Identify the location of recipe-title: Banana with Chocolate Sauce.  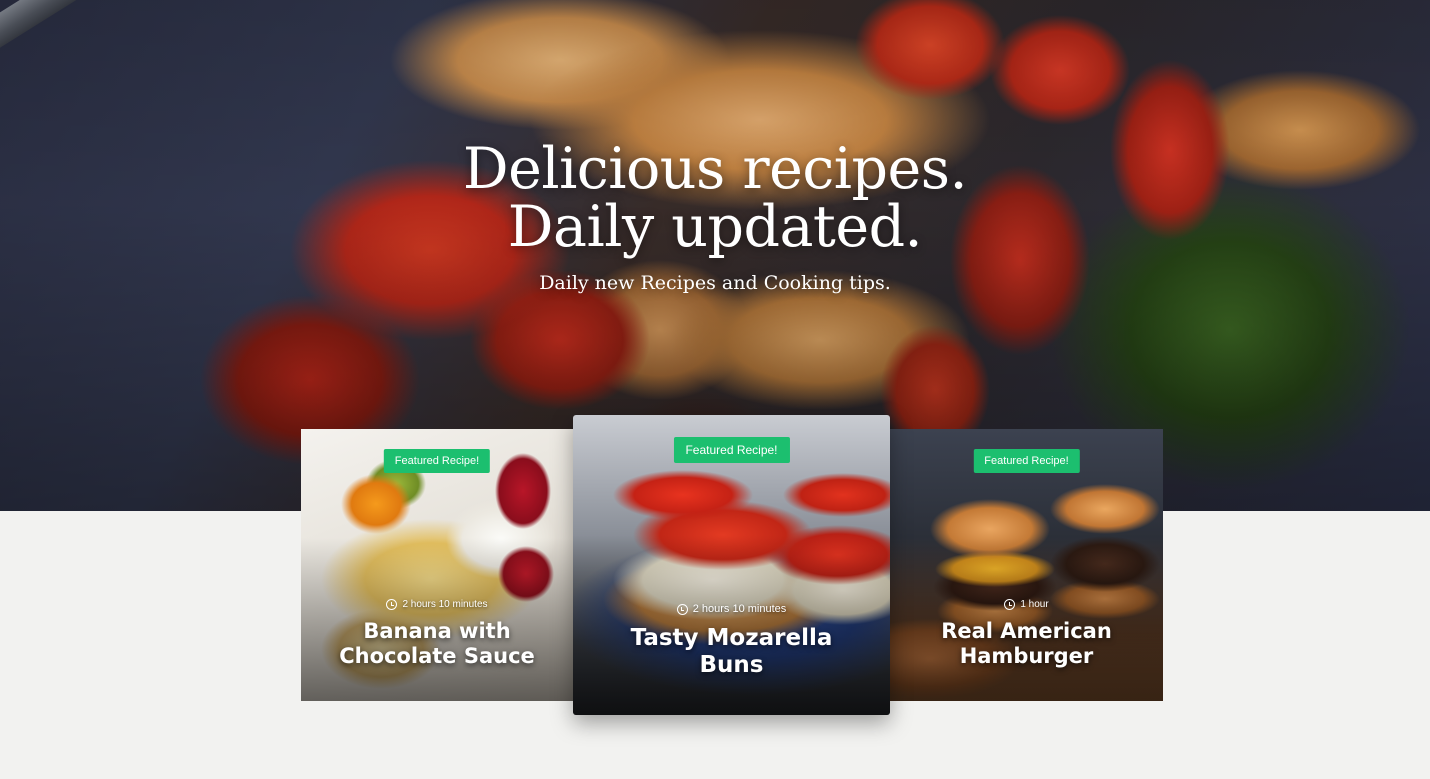
(437, 644).